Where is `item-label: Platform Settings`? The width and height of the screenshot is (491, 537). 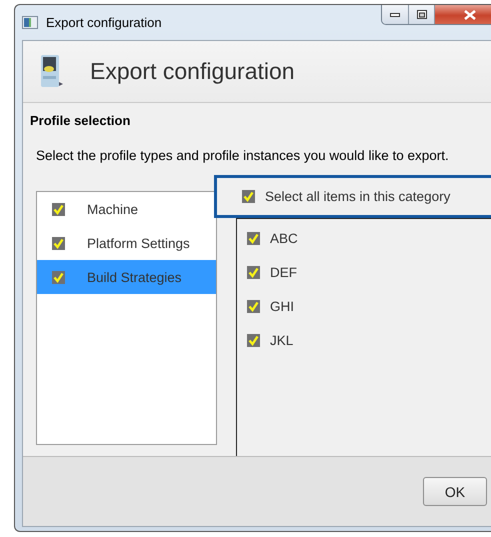
item-label: Platform Settings is located at coordinates (138, 243).